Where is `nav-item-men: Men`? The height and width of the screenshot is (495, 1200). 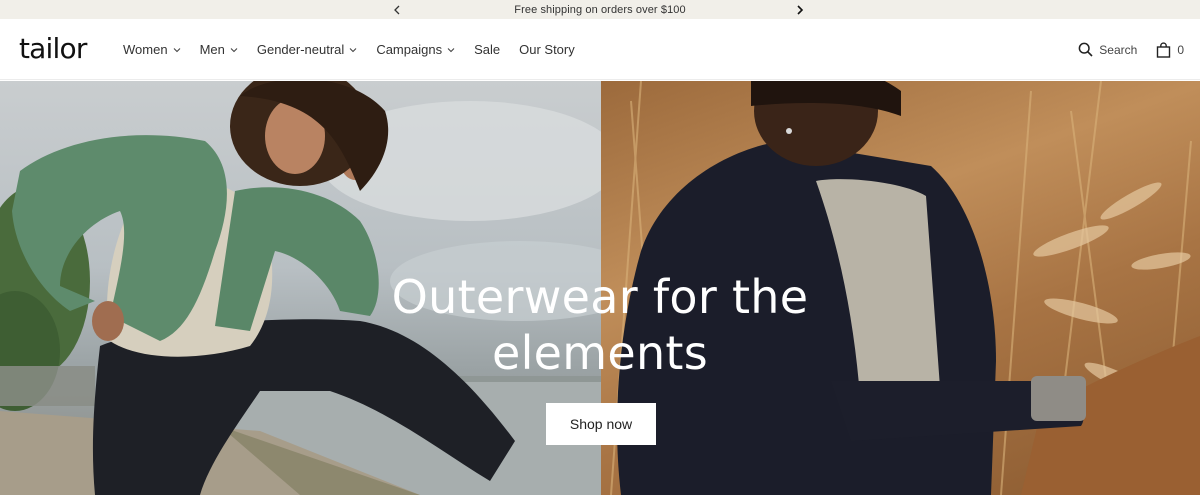 nav-item-men: Men is located at coordinates (219, 49).